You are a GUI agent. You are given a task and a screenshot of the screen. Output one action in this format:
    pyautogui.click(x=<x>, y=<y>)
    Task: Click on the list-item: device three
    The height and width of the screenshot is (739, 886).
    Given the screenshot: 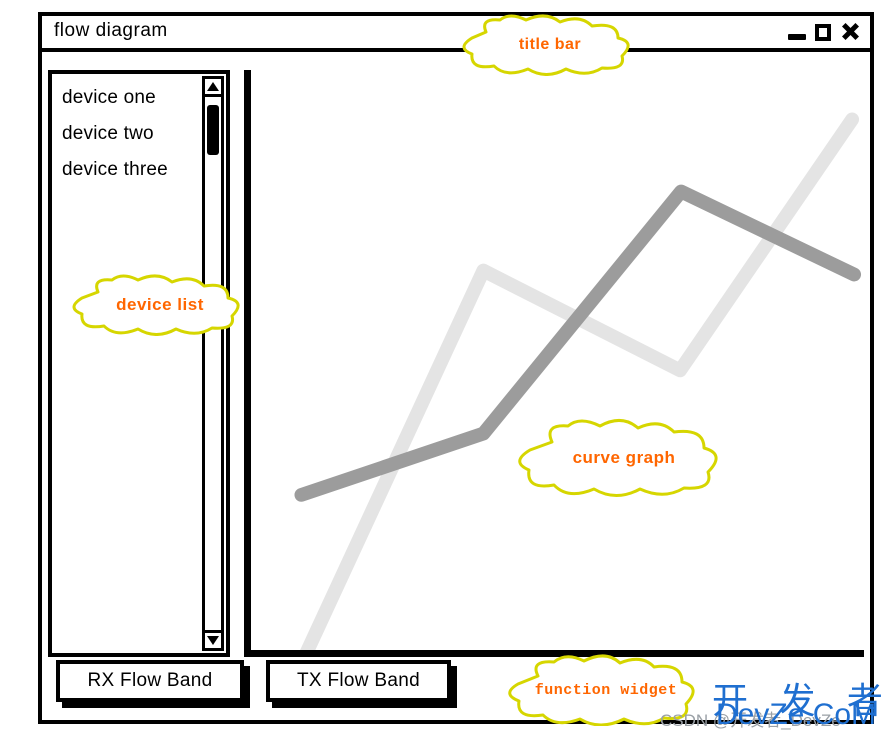 What is the action you would take?
    pyautogui.click(x=131, y=170)
    